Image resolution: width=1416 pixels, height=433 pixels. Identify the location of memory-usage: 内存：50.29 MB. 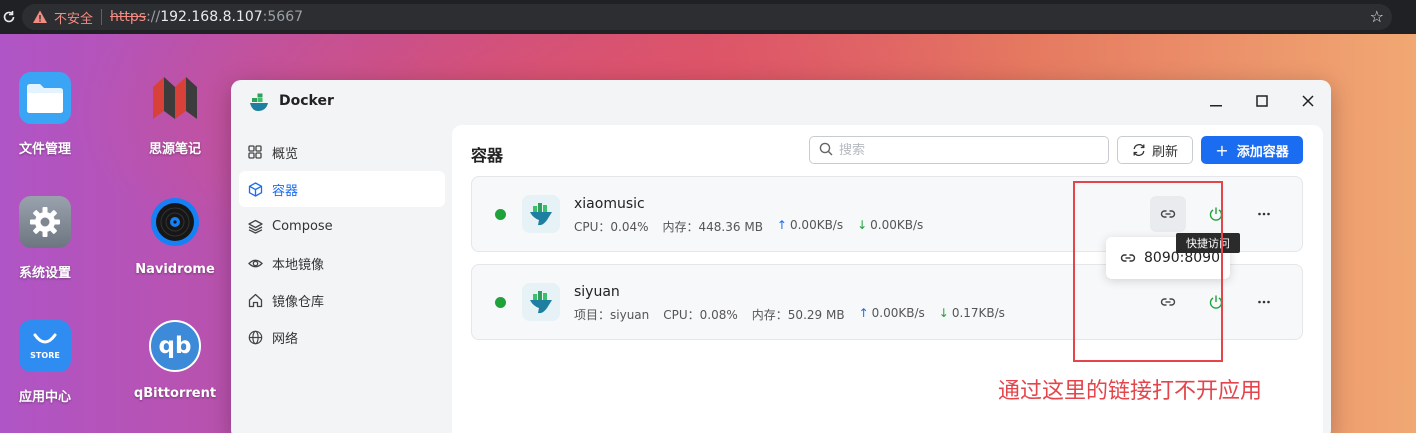
(798, 315).